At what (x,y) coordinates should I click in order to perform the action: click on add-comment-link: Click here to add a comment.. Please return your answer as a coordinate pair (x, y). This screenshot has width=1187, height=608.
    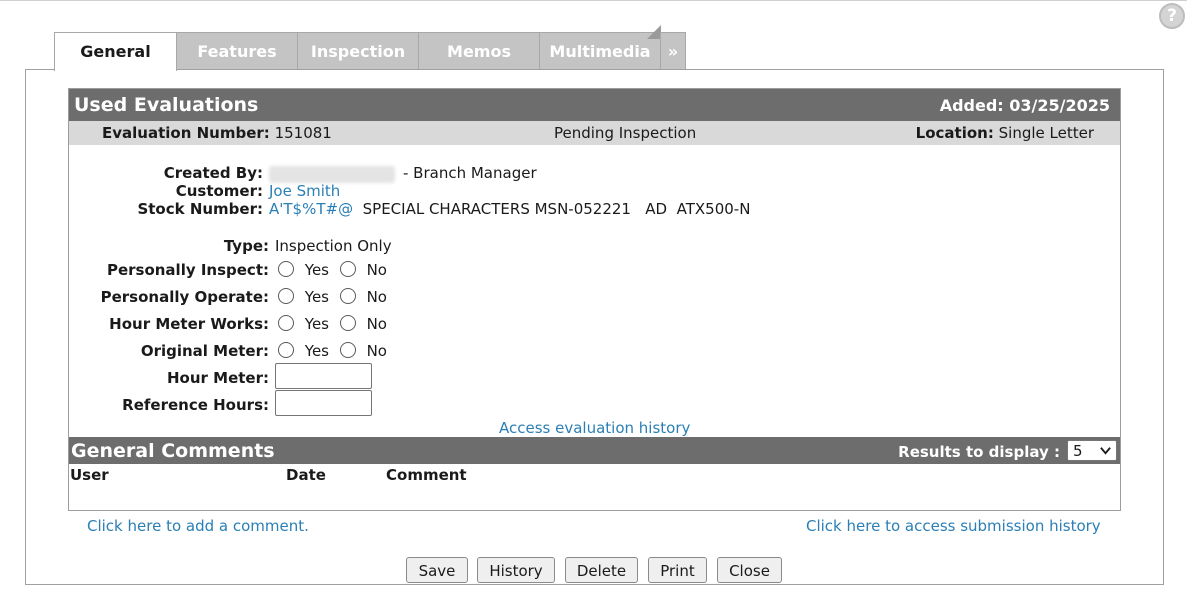
    Looking at the image, I should click on (198, 526).